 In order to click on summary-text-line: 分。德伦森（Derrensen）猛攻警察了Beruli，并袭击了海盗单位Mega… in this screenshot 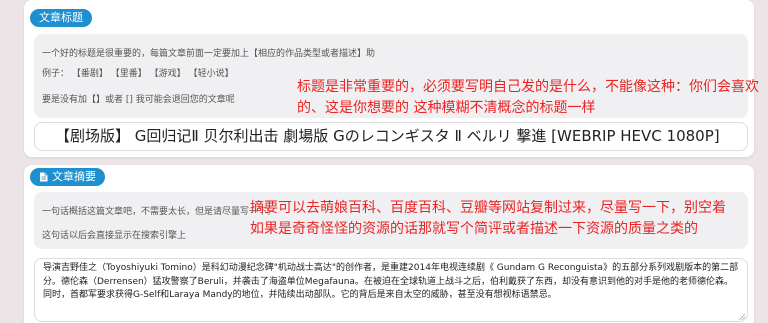, I will do `click(388, 281)`.